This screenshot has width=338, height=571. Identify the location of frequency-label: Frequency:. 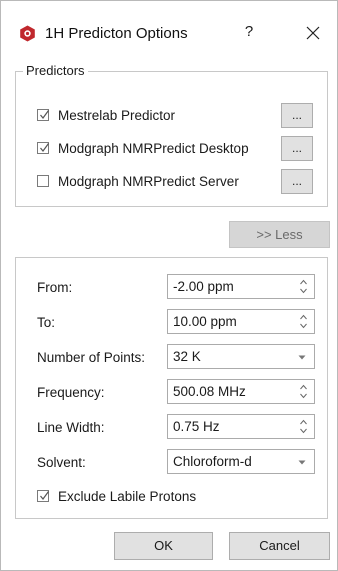
(71, 392).